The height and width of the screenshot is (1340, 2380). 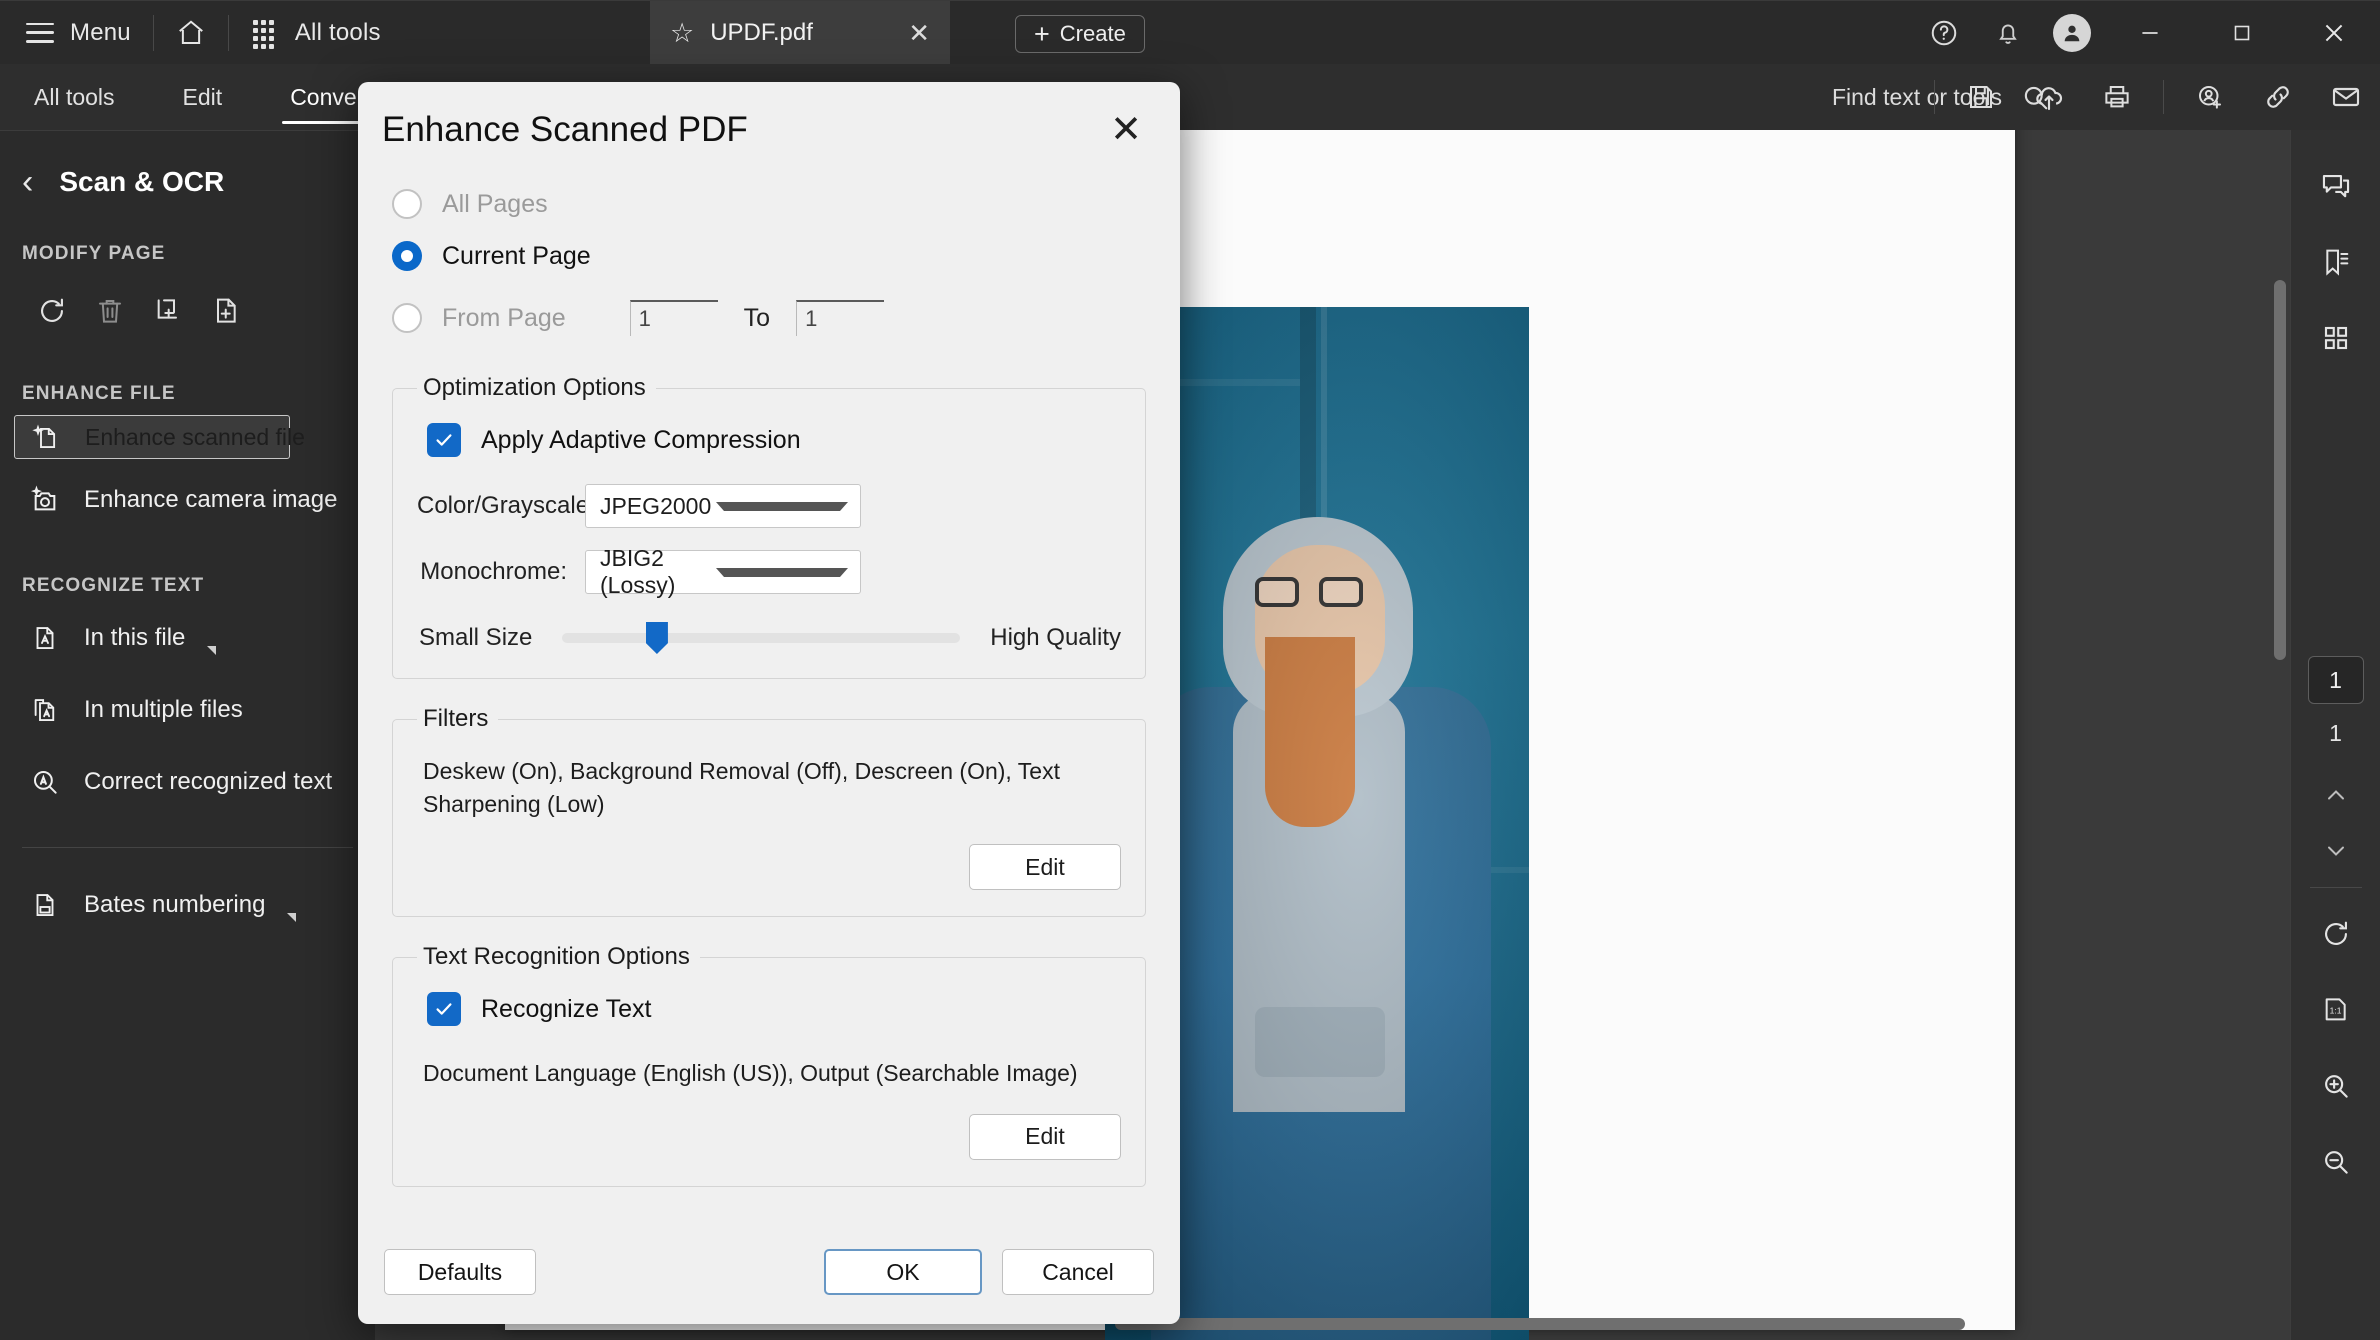 What do you see at coordinates (656, 505) in the screenshot?
I see `select-value: JPEG2000` at bounding box center [656, 505].